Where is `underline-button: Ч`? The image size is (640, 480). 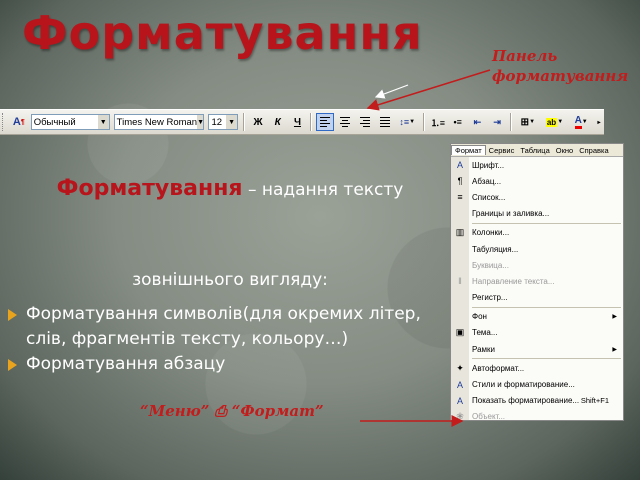
underline-button: Ч is located at coordinates (298, 122).